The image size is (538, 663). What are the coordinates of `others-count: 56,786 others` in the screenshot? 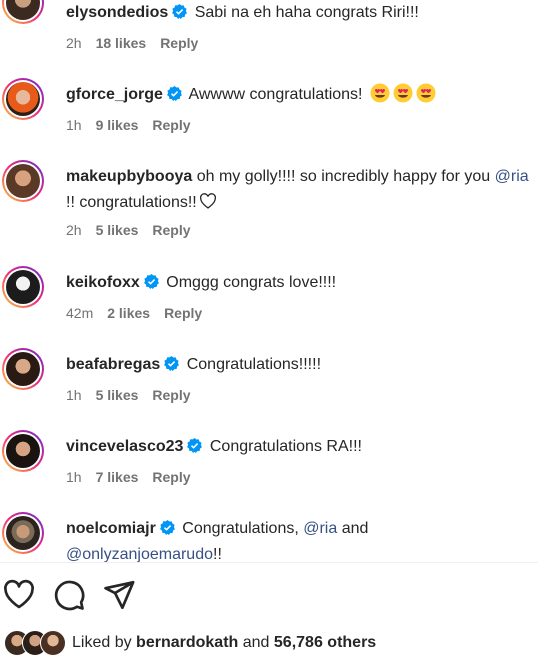 It's located at (325, 642).